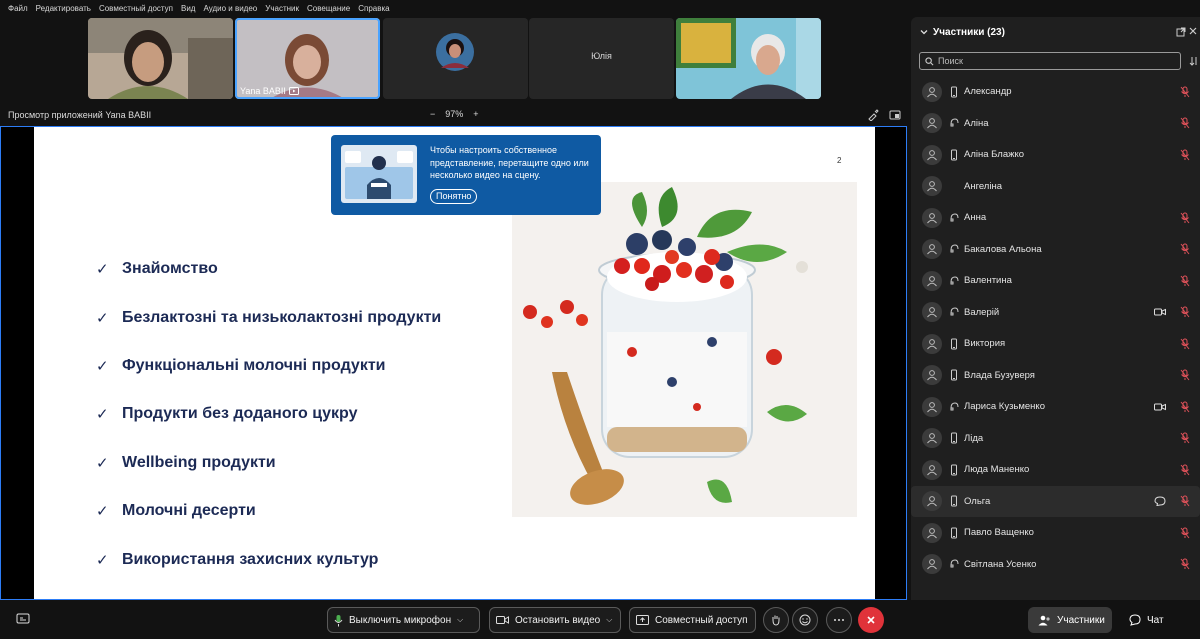  What do you see at coordinates (558, 620) in the screenshot?
I see `stop-video-label: Остановить видео` at bounding box center [558, 620].